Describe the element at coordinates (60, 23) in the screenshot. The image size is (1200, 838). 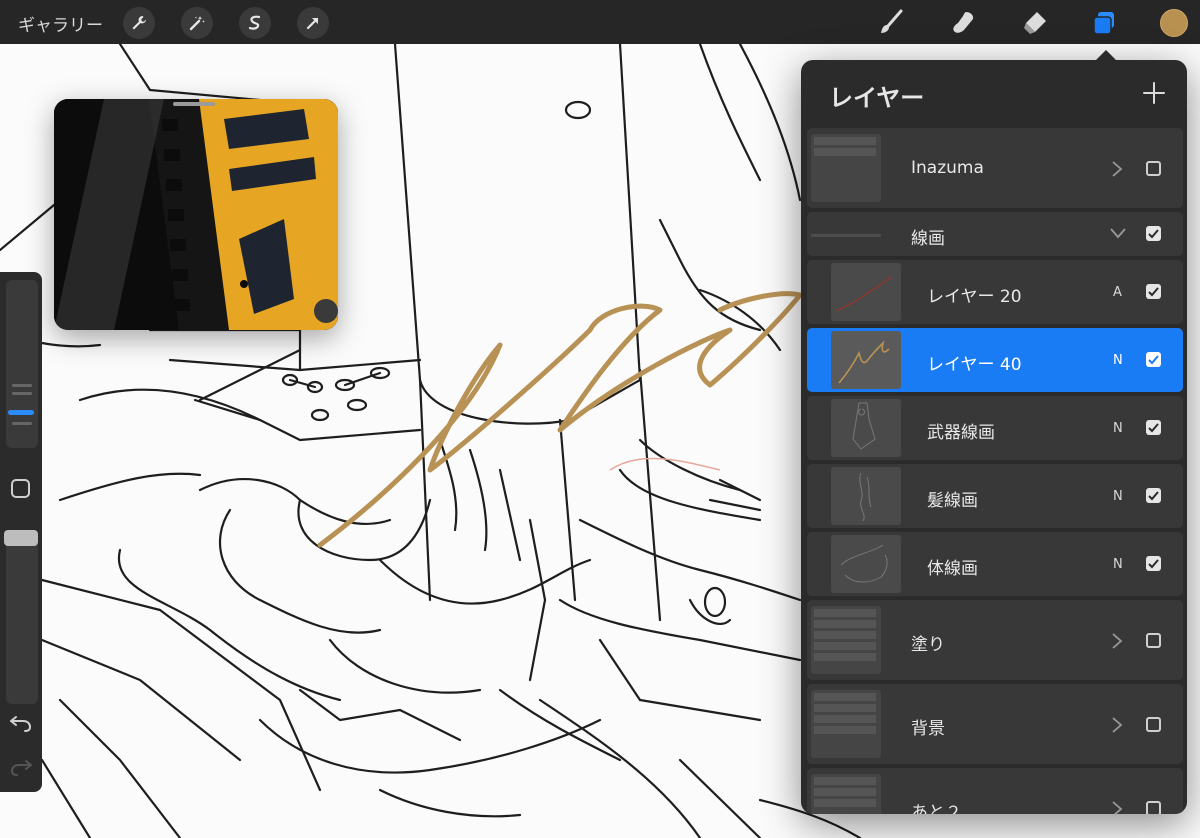
I see `gallery-button: ギャラリー` at that location.